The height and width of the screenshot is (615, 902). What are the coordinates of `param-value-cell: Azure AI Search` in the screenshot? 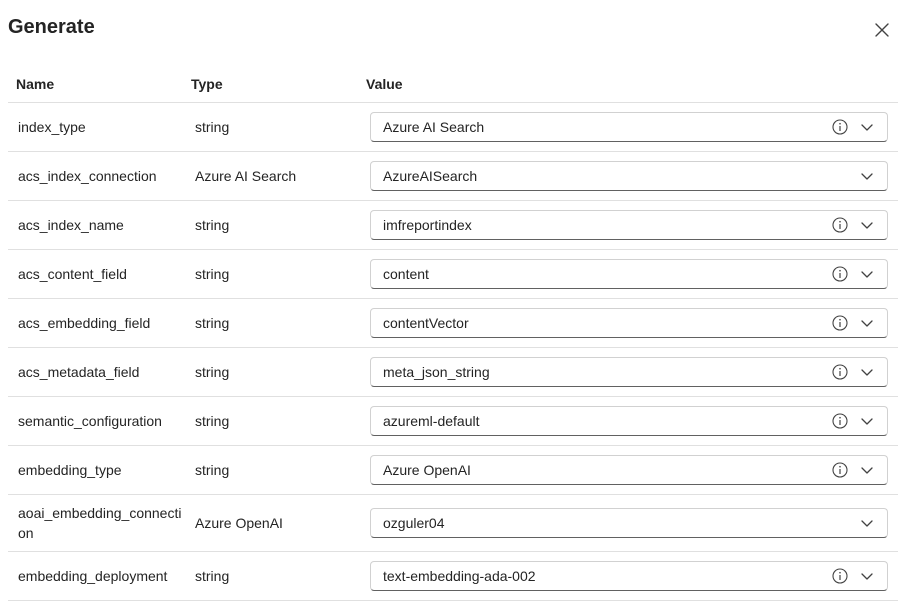 It's located at (628, 127).